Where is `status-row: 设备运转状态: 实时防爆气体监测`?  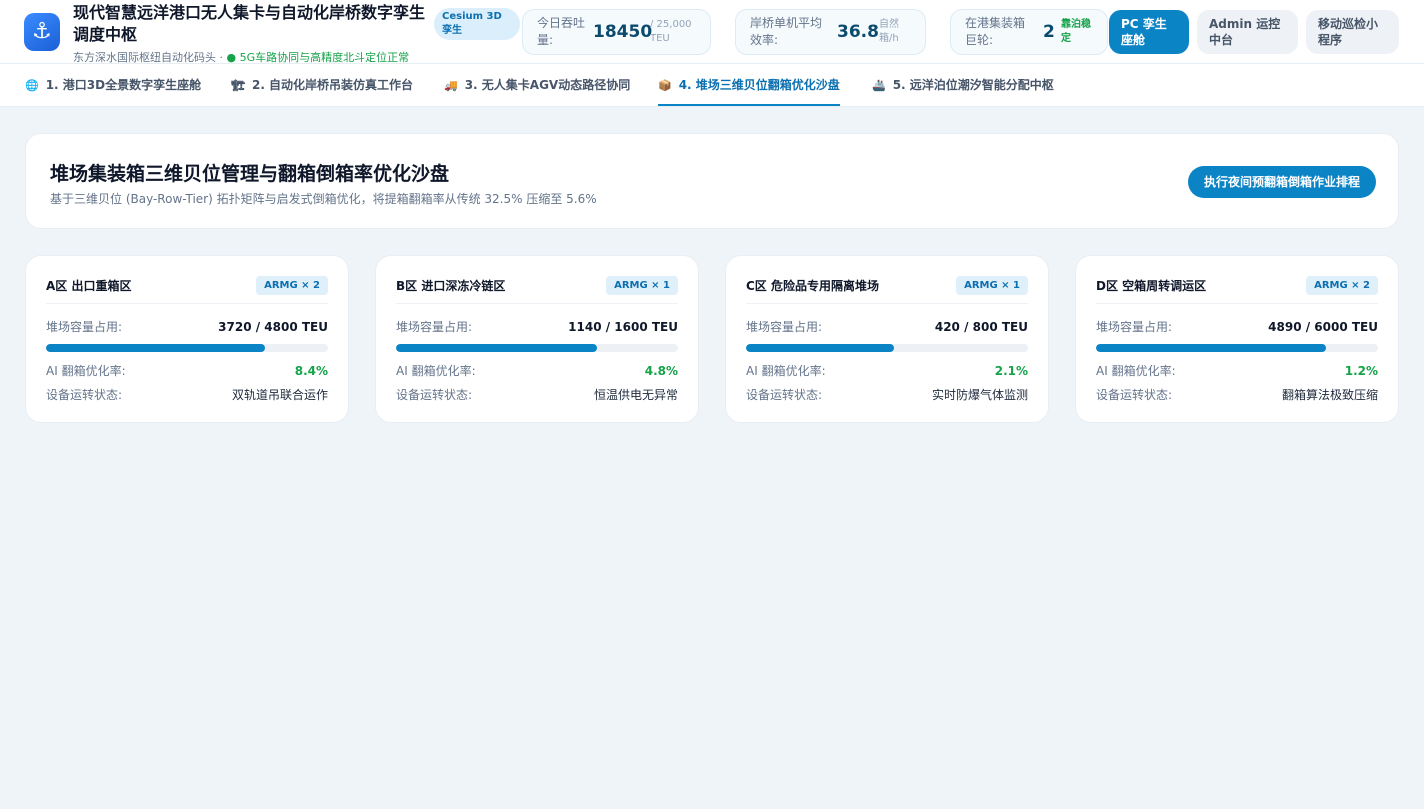 status-row: 设备运转状态: 实时防爆气体监测 is located at coordinates (887, 395).